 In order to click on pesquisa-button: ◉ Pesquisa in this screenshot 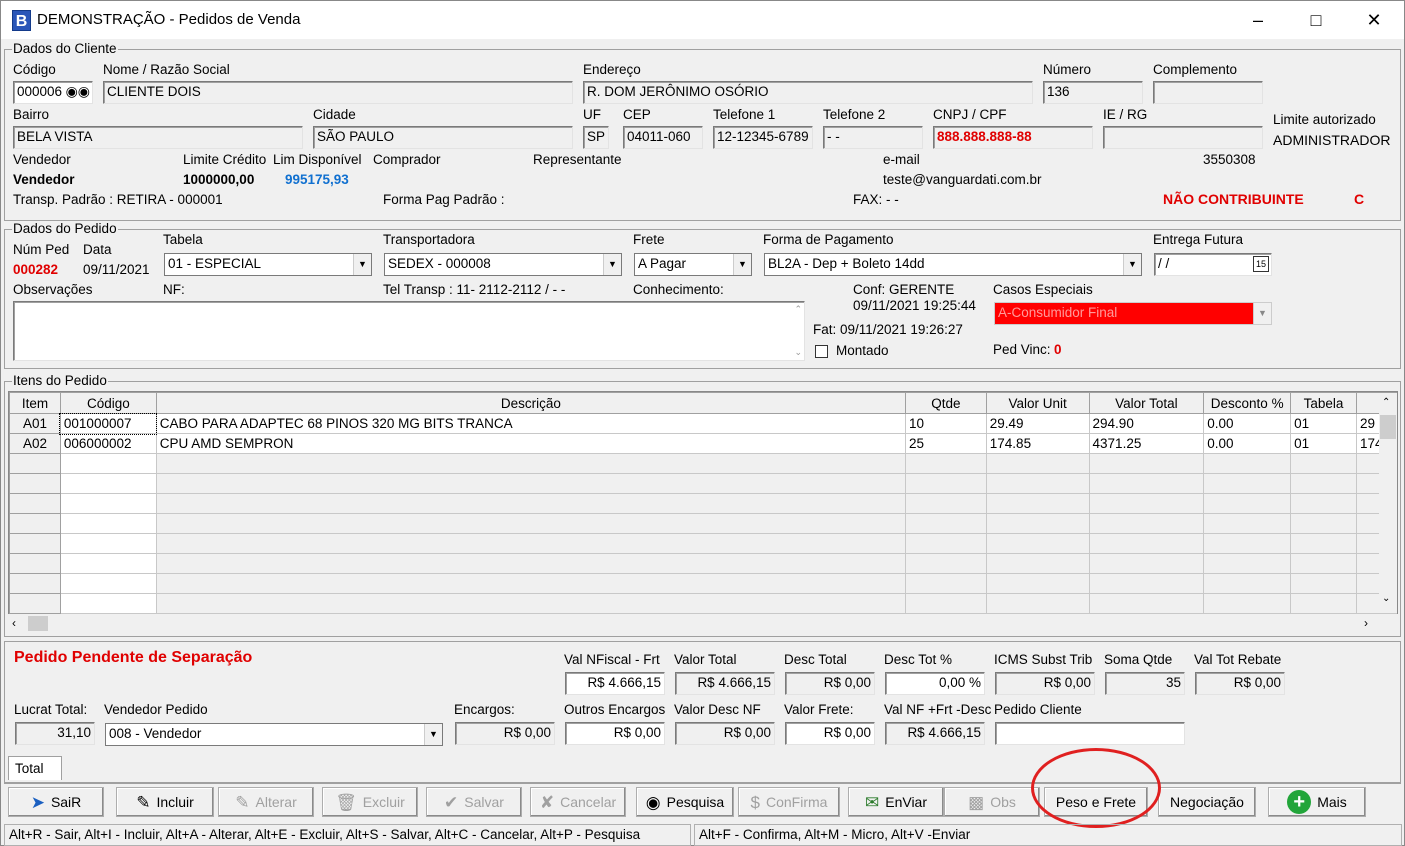, I will do `click(685, 802)`.